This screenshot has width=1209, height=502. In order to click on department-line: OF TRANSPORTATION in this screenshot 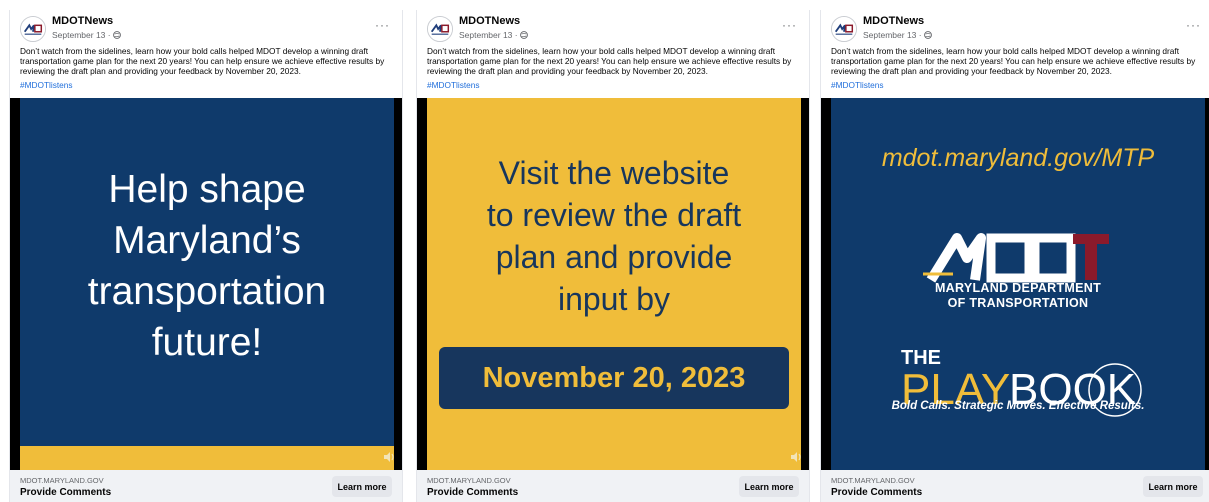, I will do `click(1018, 303)`.